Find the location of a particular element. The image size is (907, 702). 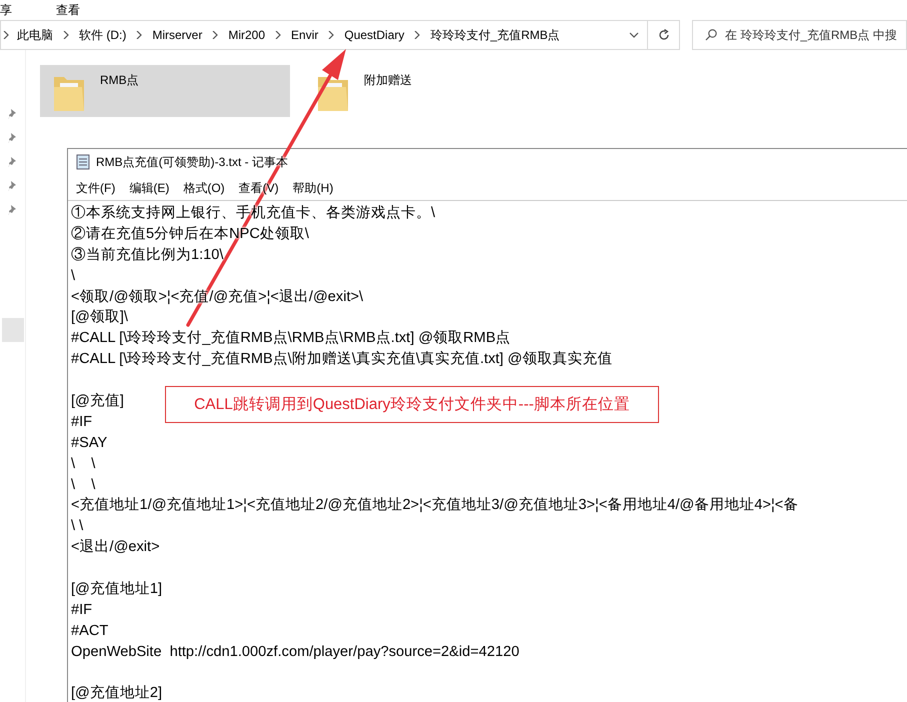

text-line: <充值地址1/@充值地址1>¦<充值地址2/@充值地址2>¦<充值地址3/@充值地址3>¦<备用地址4/@备用地址4>¦<备 is located at coordinates (434, 506).